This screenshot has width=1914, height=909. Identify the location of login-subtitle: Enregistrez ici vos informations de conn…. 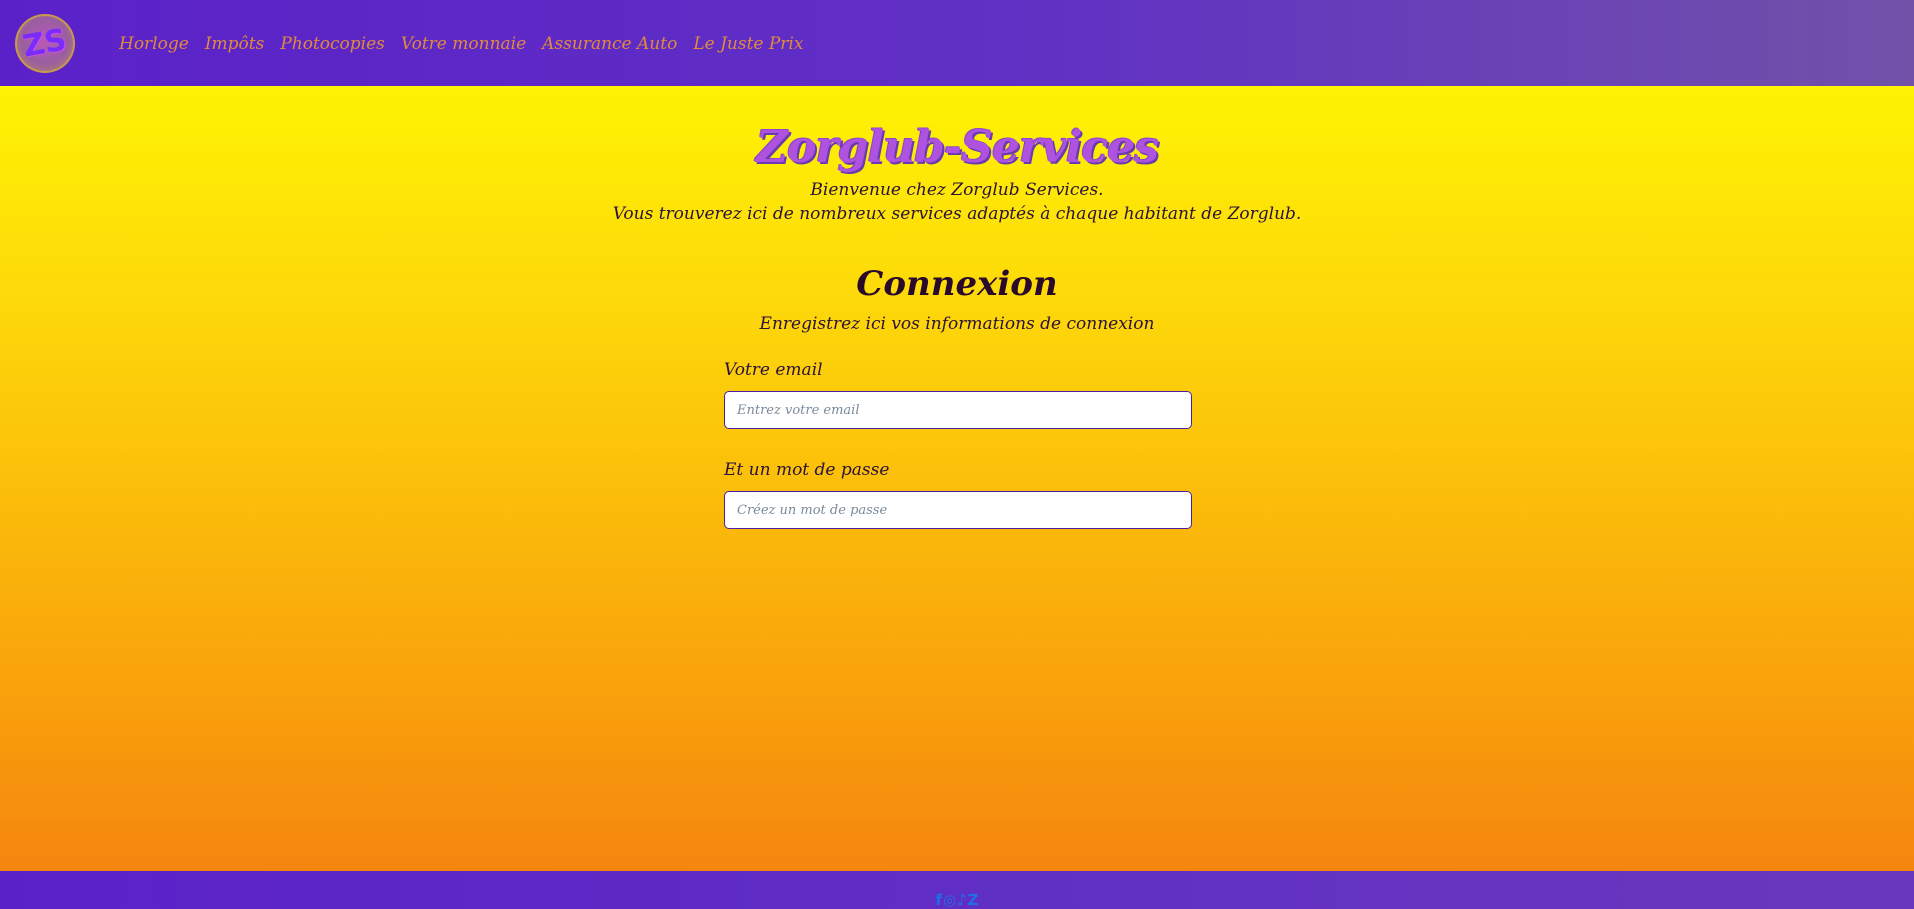
(957, 324).